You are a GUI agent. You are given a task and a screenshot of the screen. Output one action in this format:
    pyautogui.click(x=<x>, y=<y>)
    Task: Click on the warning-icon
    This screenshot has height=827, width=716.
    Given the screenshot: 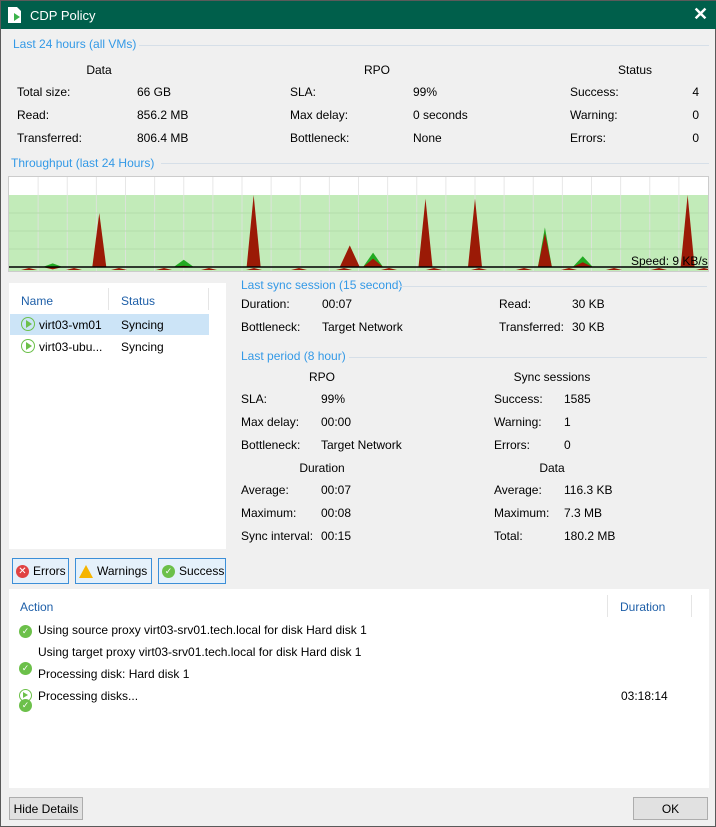 What is the action you would take?
    pyautogui.click(x=86, y=571)
    